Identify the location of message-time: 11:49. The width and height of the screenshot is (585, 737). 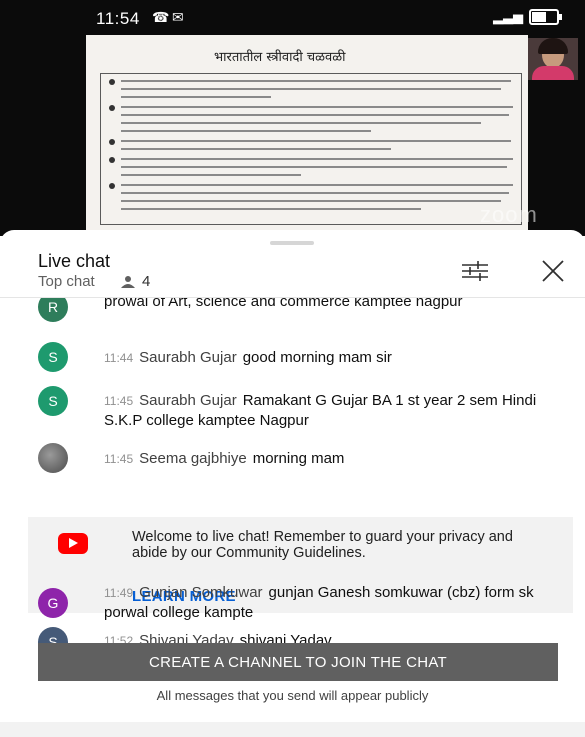
(119, 593).